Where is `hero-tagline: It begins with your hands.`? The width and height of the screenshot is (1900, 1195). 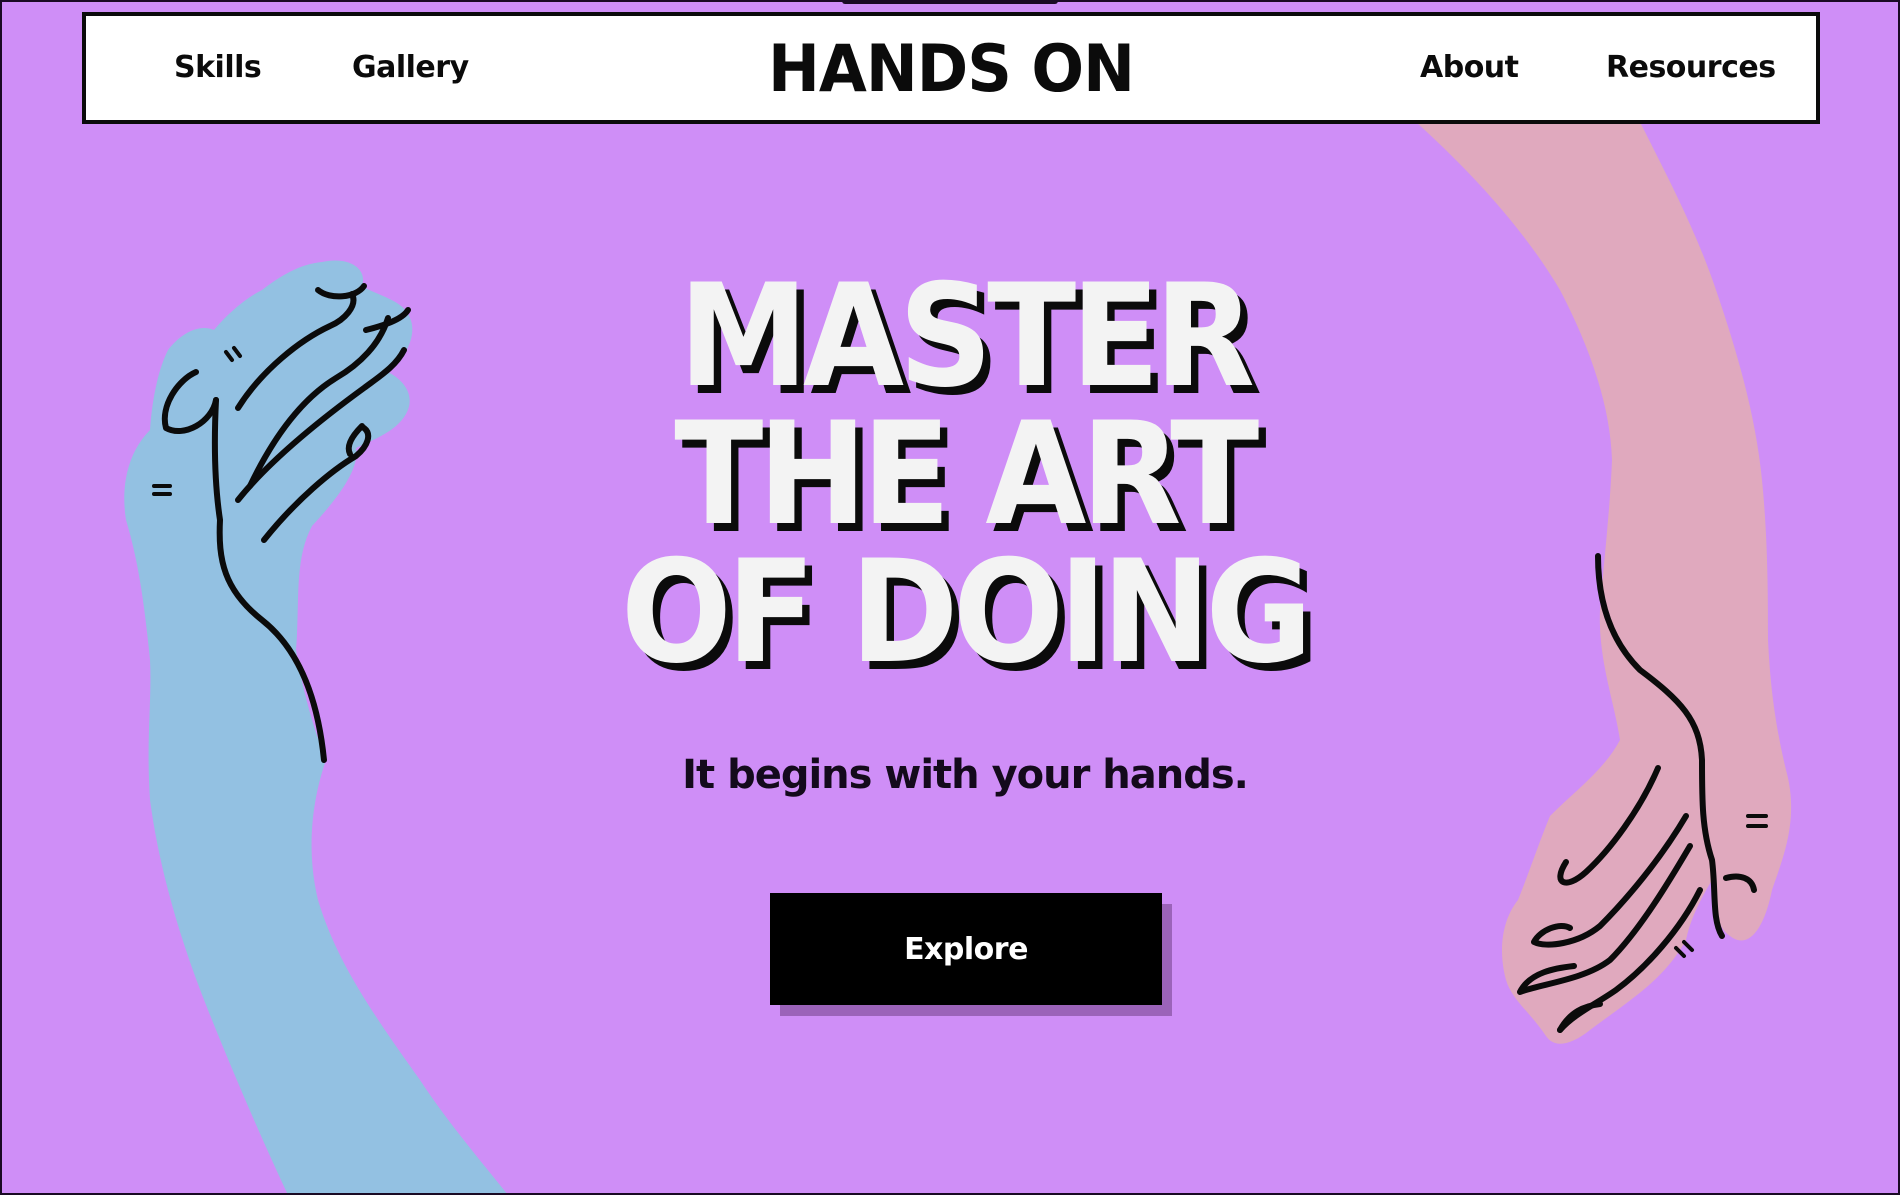 hero-tagline: It begins with your hands. is located at coordinates (965, 775).